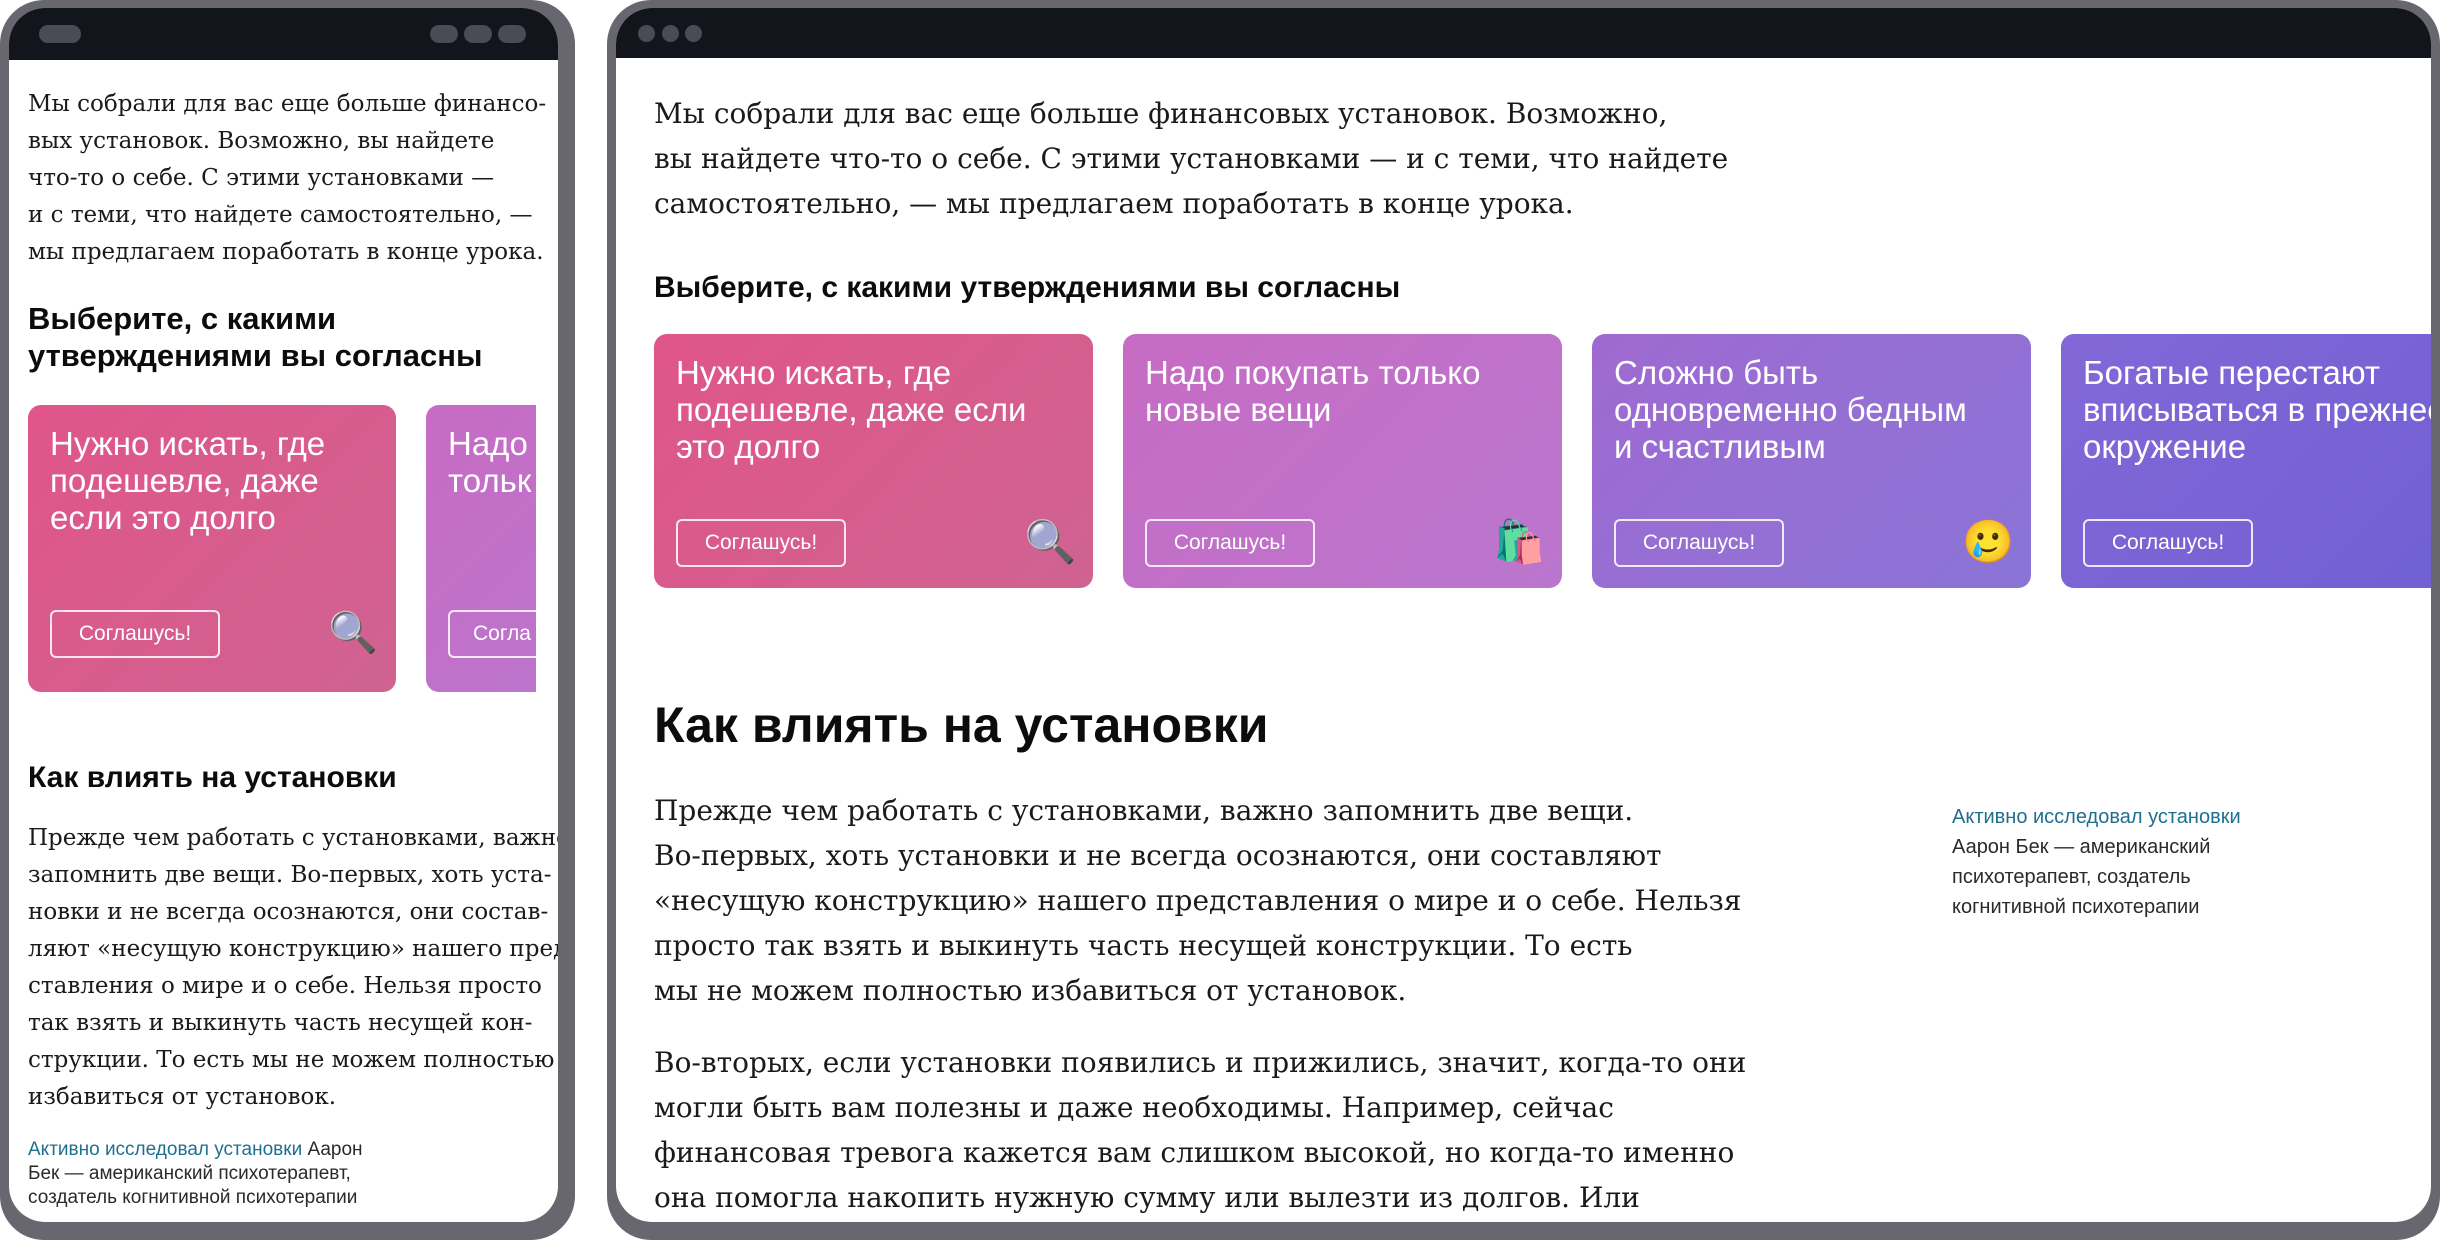  I want to click on text-line: Аарон Бек — американский, so click(2081, 847).